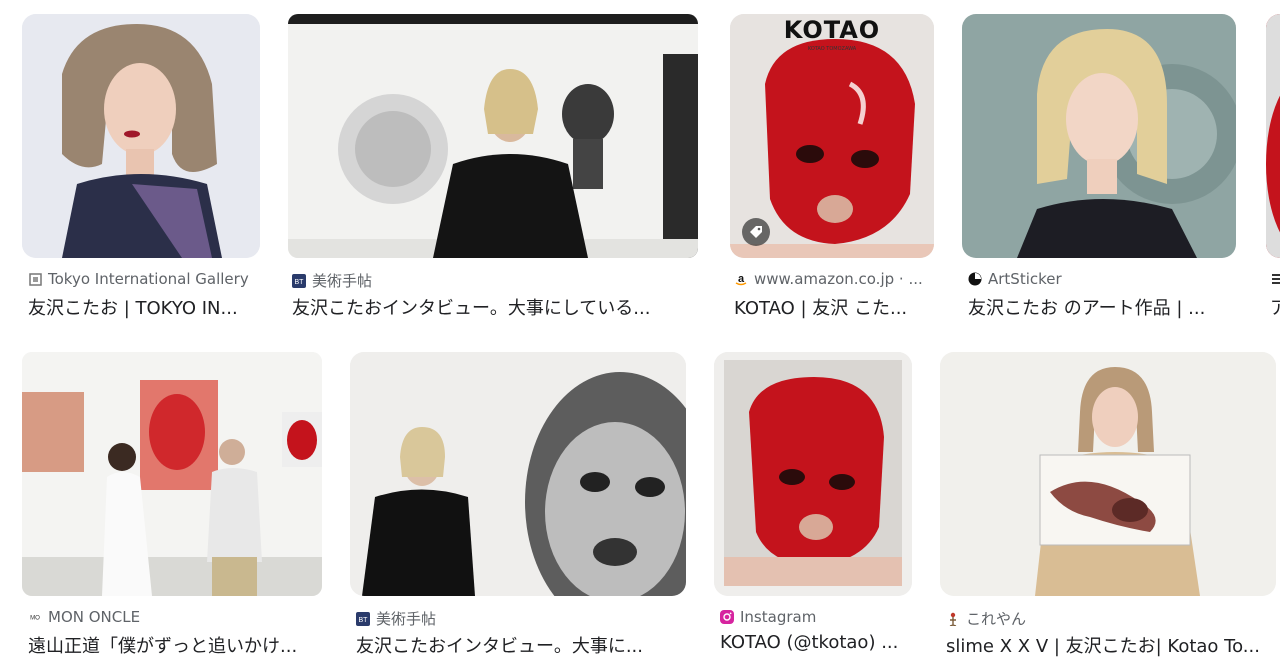 The width and height of the screenshot is (1280, 670). What do you see at coordinates (832, 136) in the screenshot?
I see `result-image-3: KOTAO KOTAO TOMOZAWA` at bounding box center [832, 136].